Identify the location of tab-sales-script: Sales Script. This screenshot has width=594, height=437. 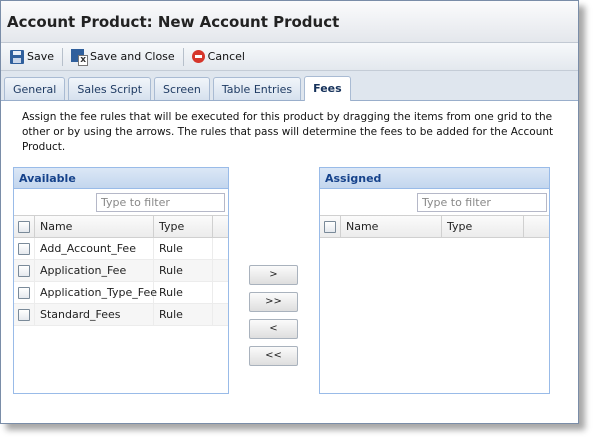
(110, 88).